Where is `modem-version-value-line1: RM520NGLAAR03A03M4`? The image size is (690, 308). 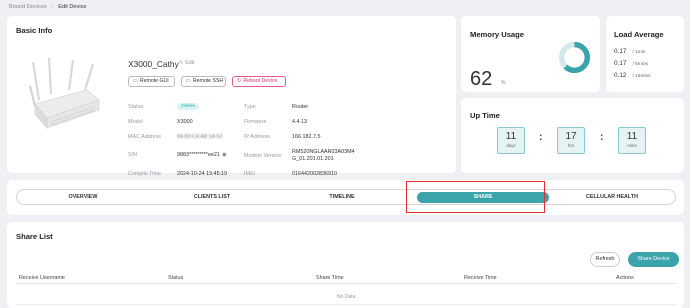
modem-version-value-line1: RM520NGLAAR03A03M4 is located at coordinates (323, 152).